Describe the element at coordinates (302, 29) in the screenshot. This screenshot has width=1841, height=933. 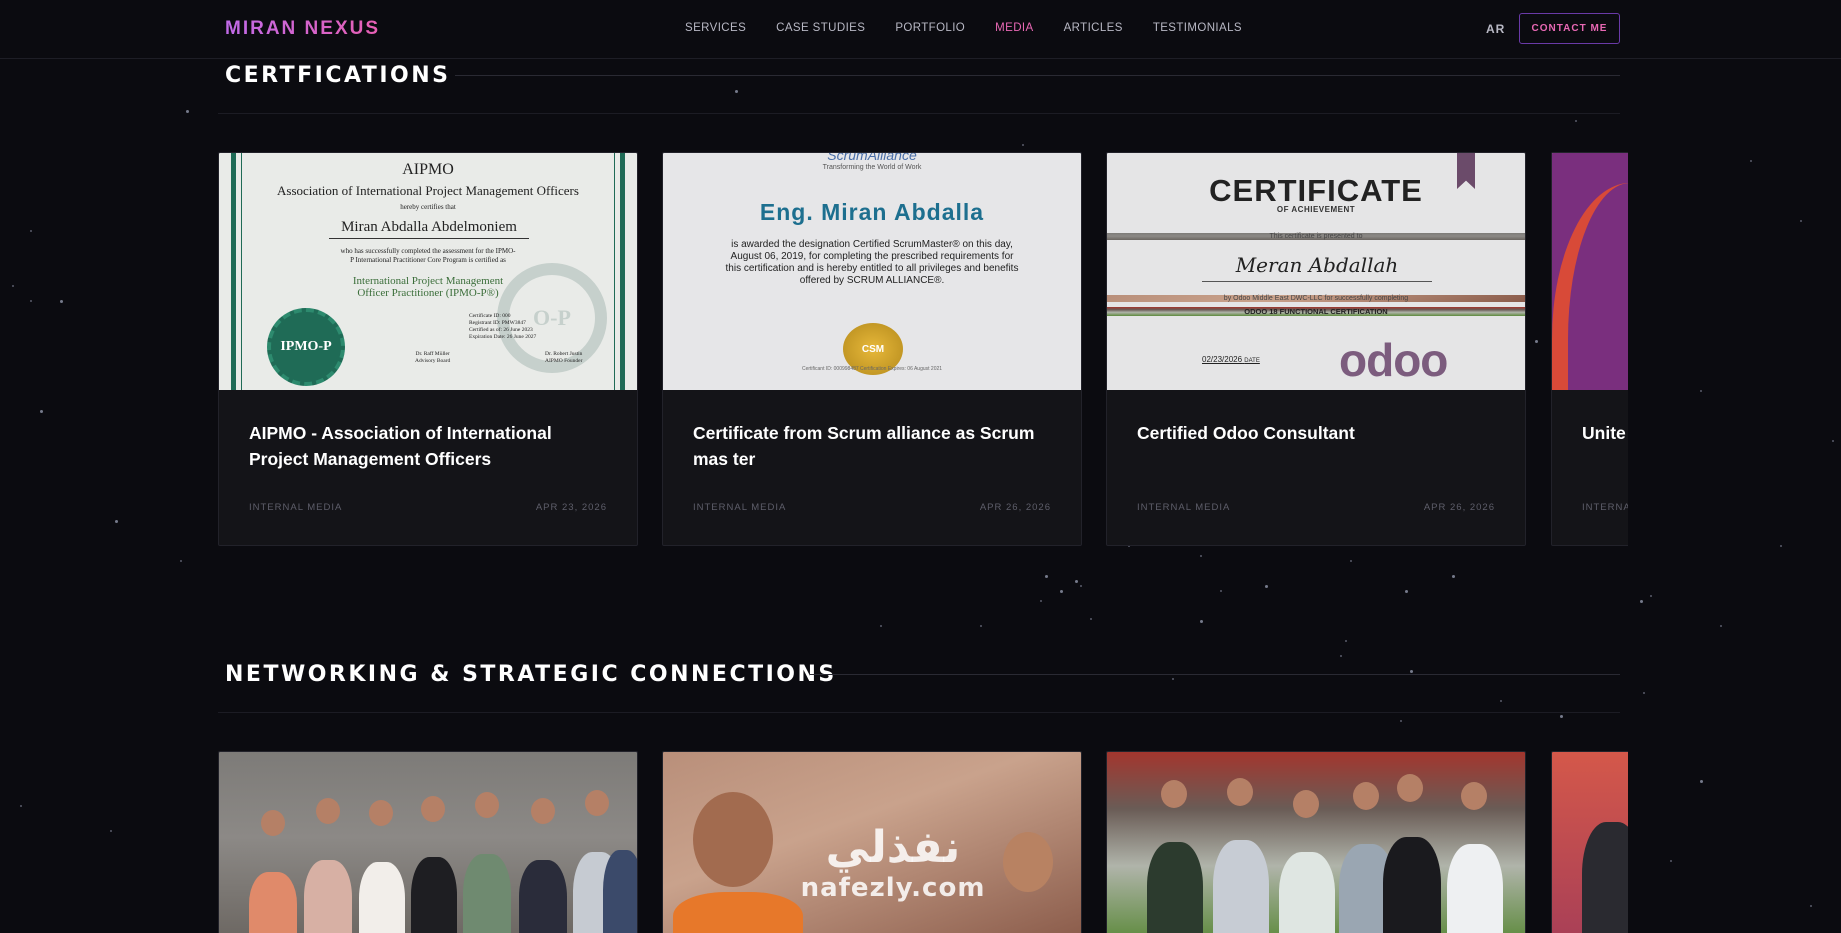
I see `site-logo: MIRAN NEXUS` at that location.